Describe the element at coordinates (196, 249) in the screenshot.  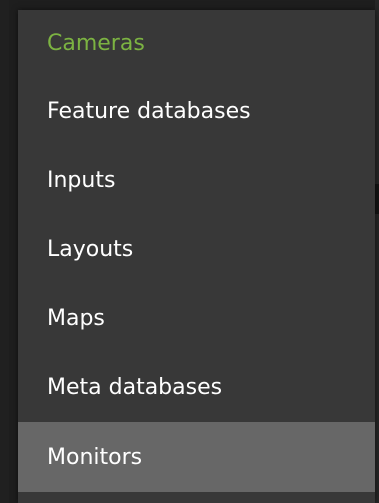
I see `menu-item-layouts: Layouts` at that location.